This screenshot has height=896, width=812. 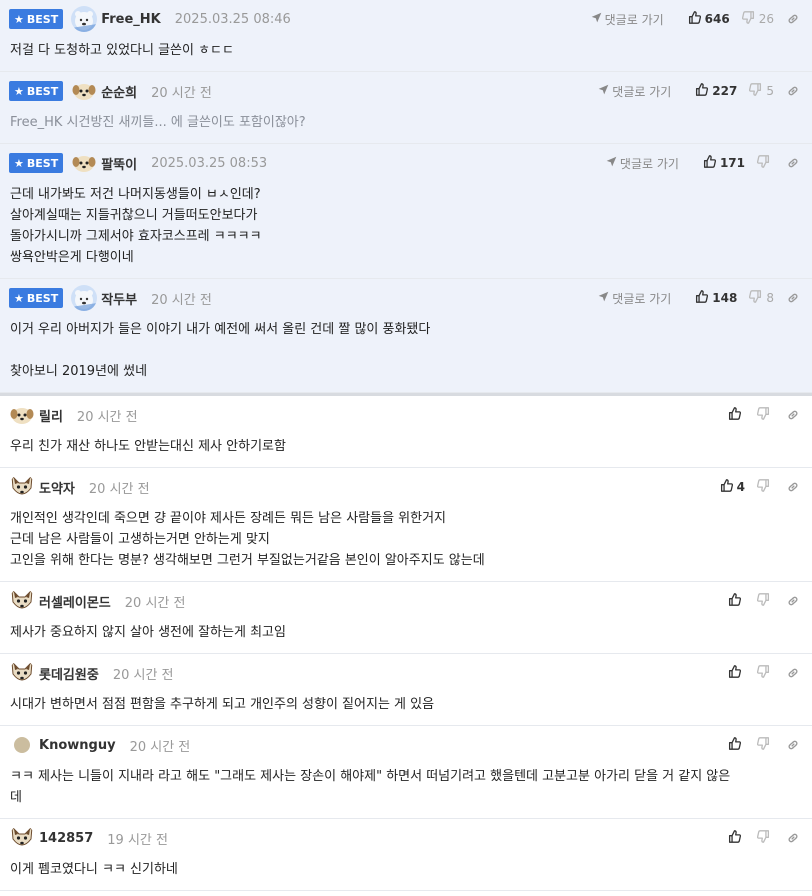 I want to click on comment-actions, so click(x=758, y=415).